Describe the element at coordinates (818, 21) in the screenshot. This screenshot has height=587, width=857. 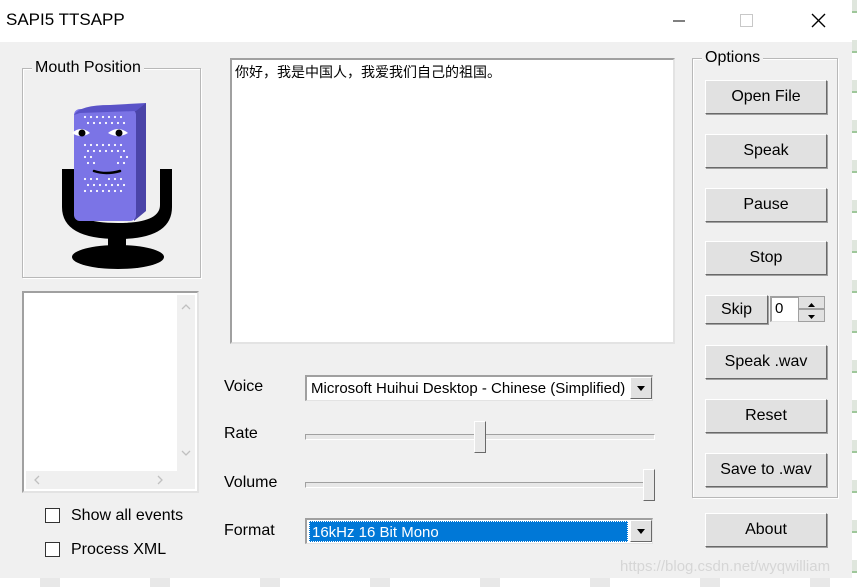
I see `close-icon` at that location.